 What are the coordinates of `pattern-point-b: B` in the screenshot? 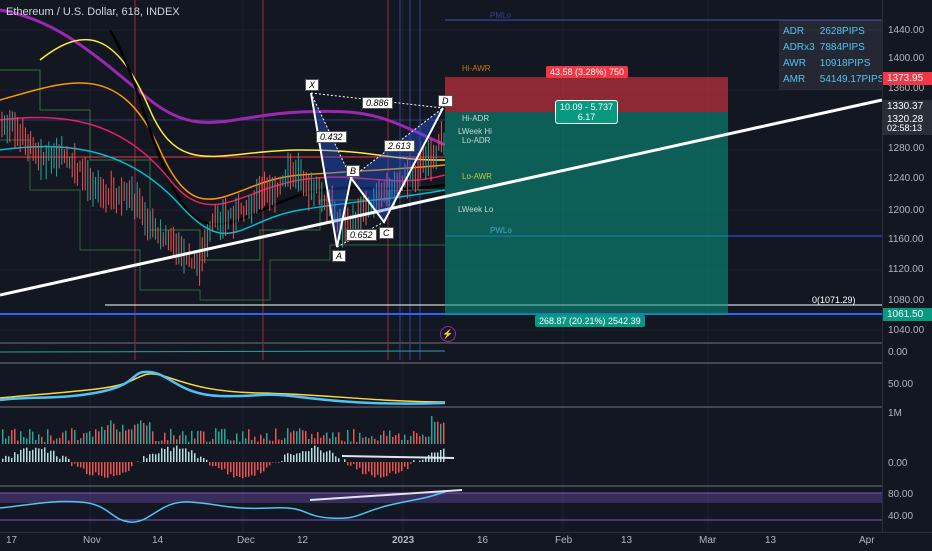 It's located at (353, 171).